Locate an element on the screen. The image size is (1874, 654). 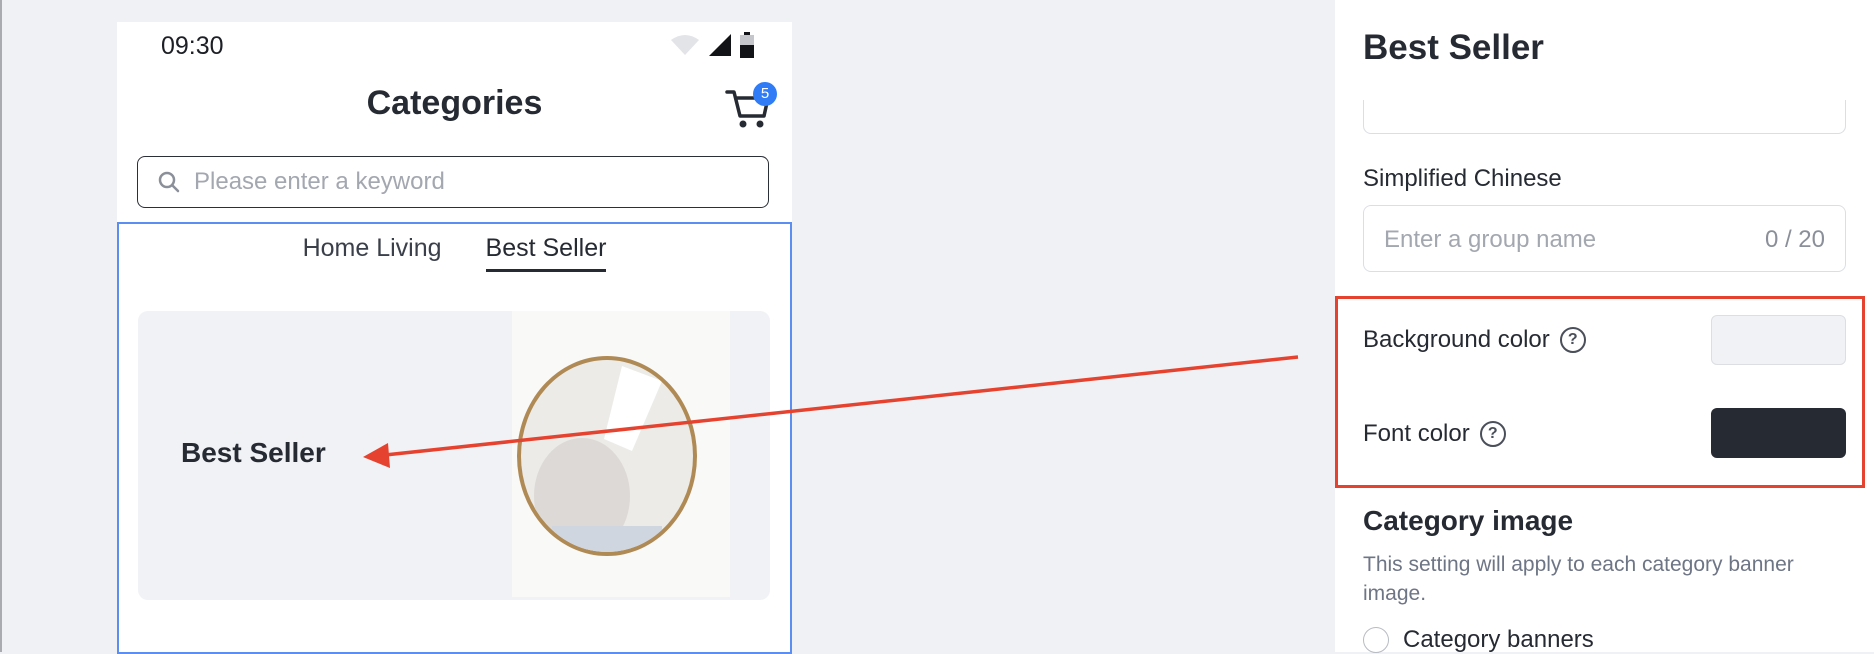
mirror-image is located at coordinates (607, 456).